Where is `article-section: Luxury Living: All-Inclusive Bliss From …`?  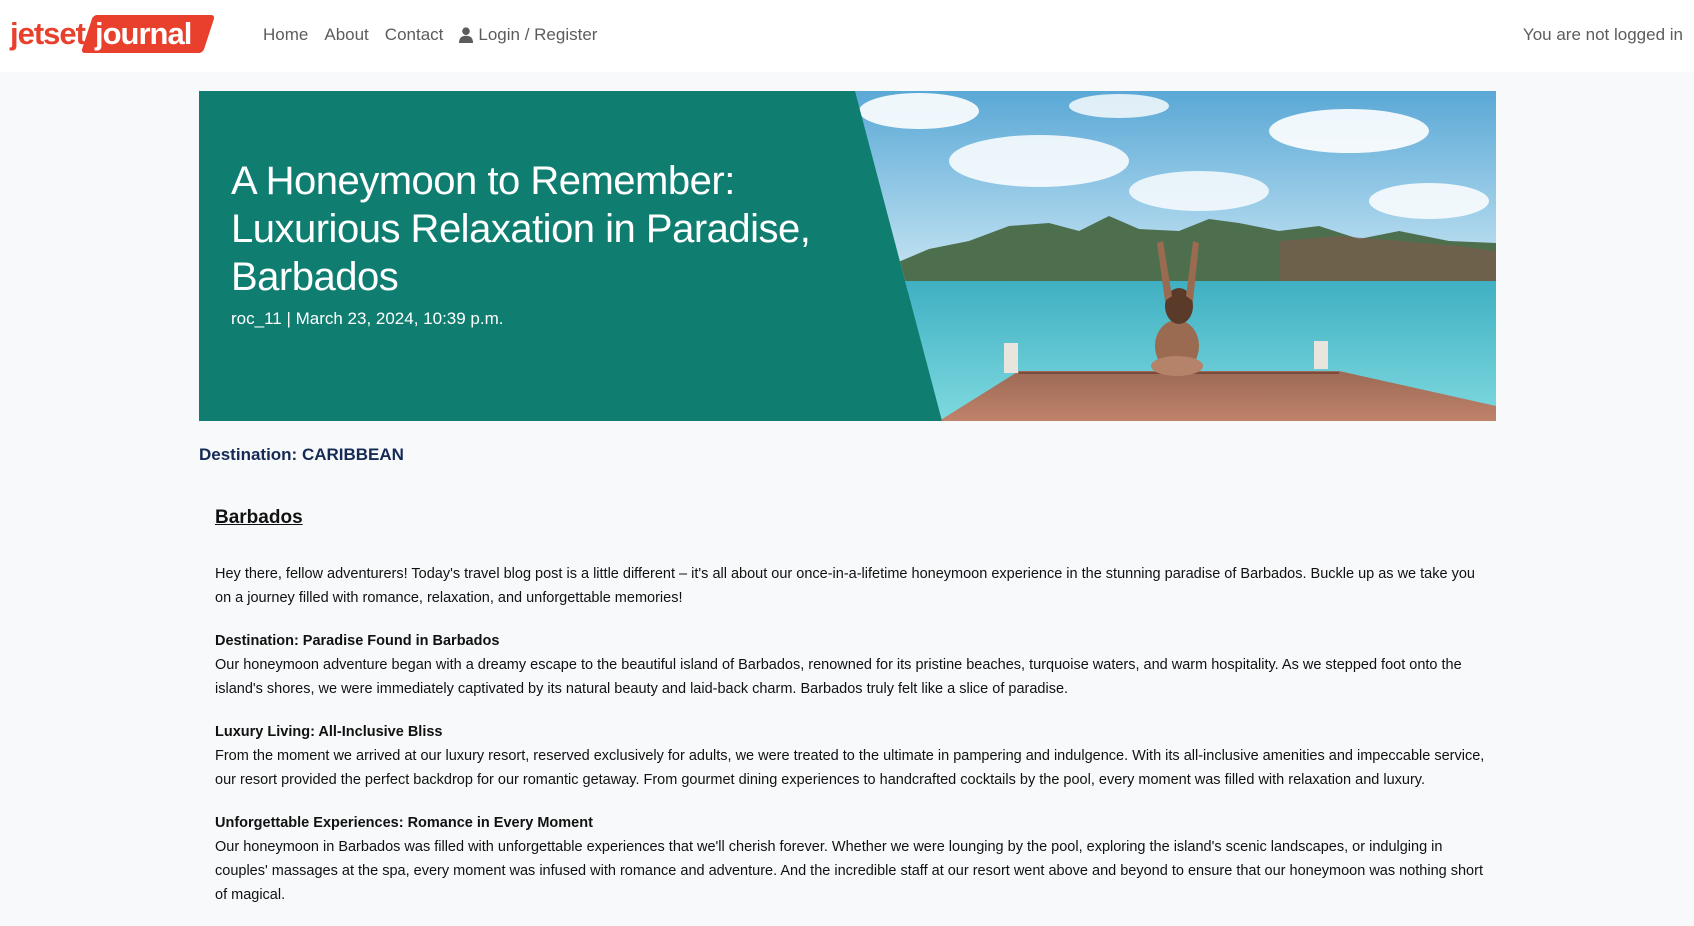 article-section: Luxury Living: All-Inclusive Bliss From … is located at coordinates (855, 756).